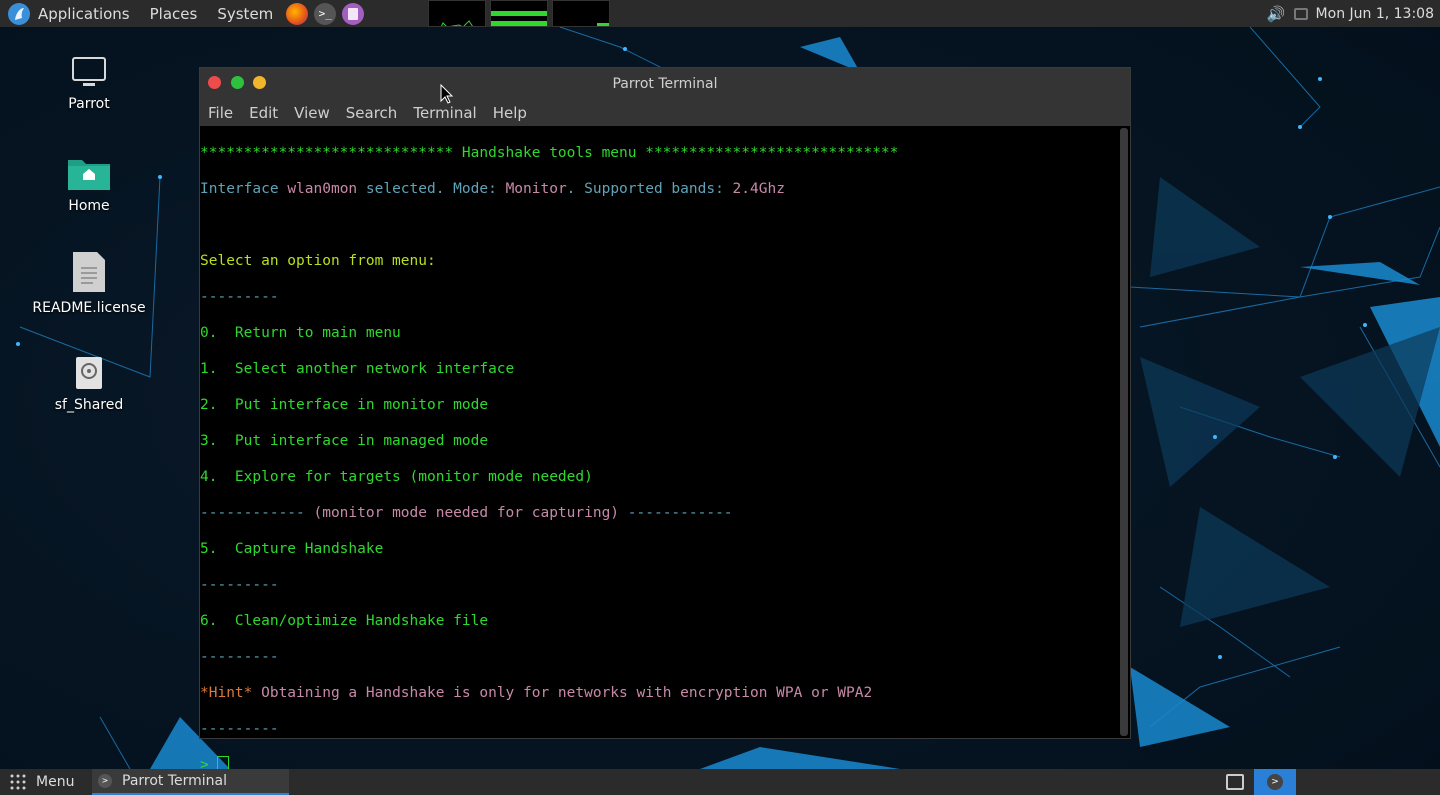 The width and height of the screenshot is (1440, 795). Describe the element at coordinates (357, 369) in the screenshot. I see `option-1: 1. Select another network interface` at that location.